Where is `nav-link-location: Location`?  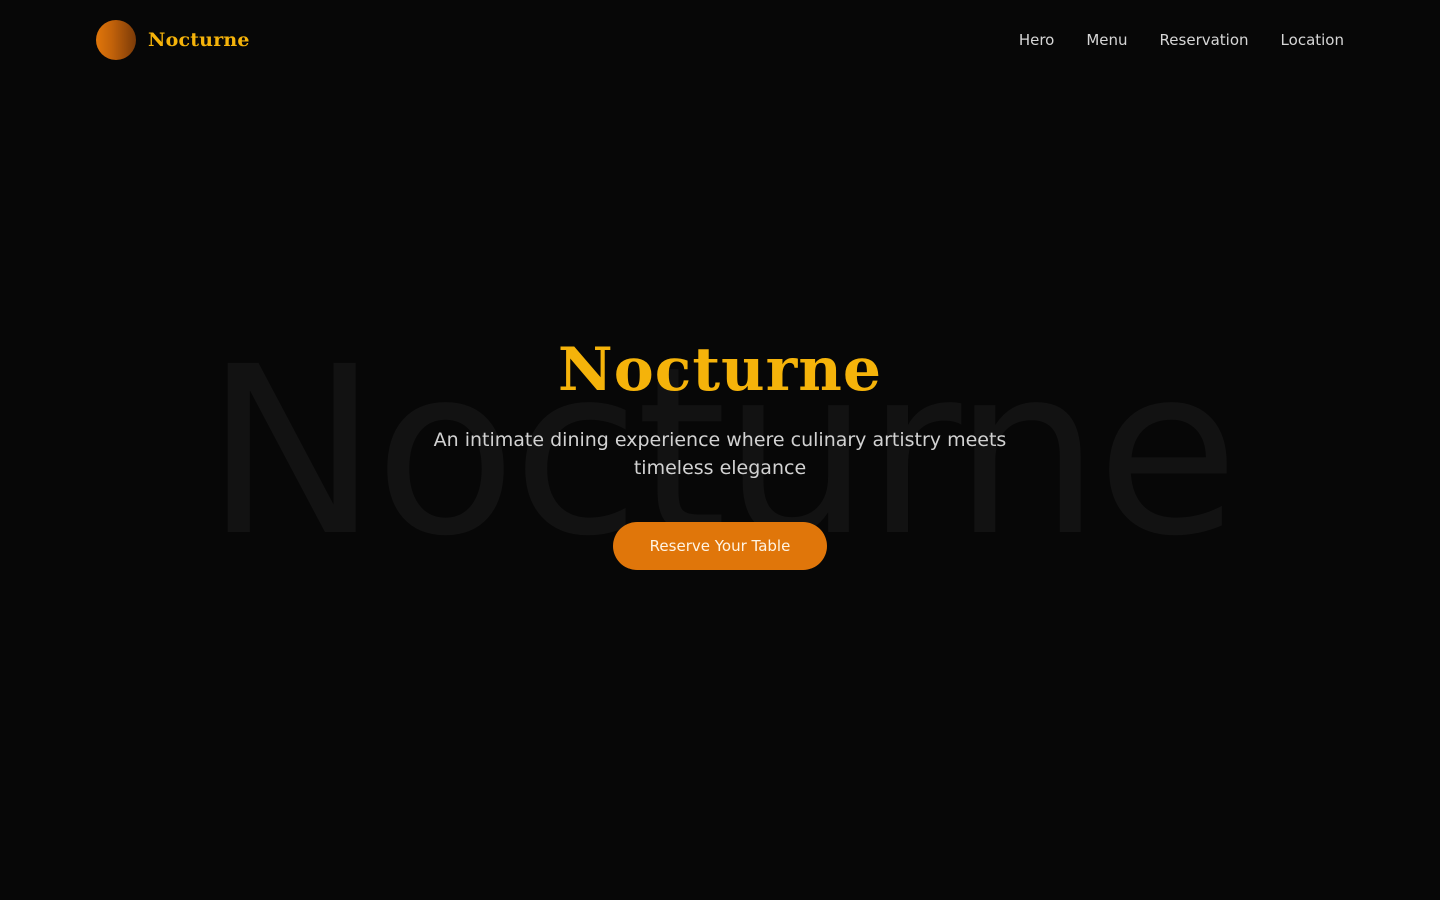
nav-link-location: Location is located at coordinates (1312, 40).